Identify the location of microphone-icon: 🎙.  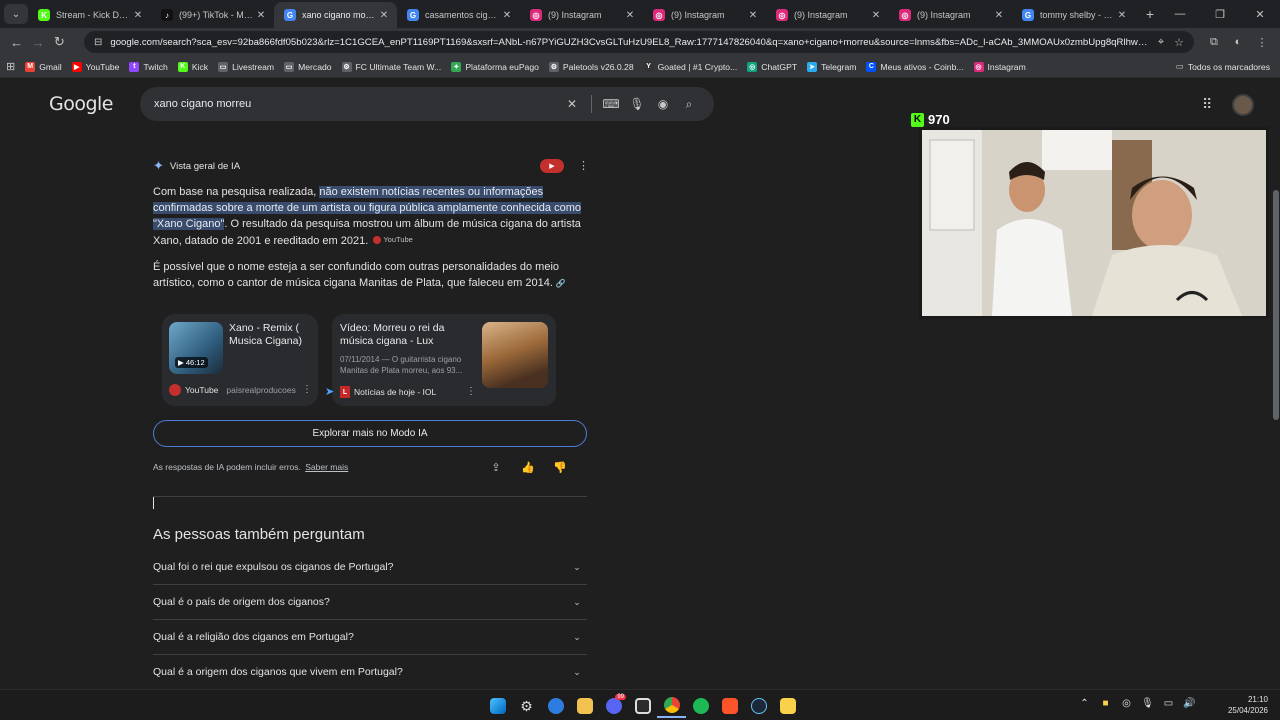
(637, 104).